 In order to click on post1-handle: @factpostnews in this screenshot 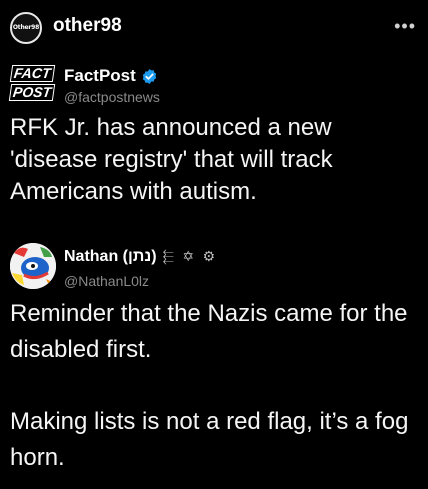, I will do `click(112, 97)`.